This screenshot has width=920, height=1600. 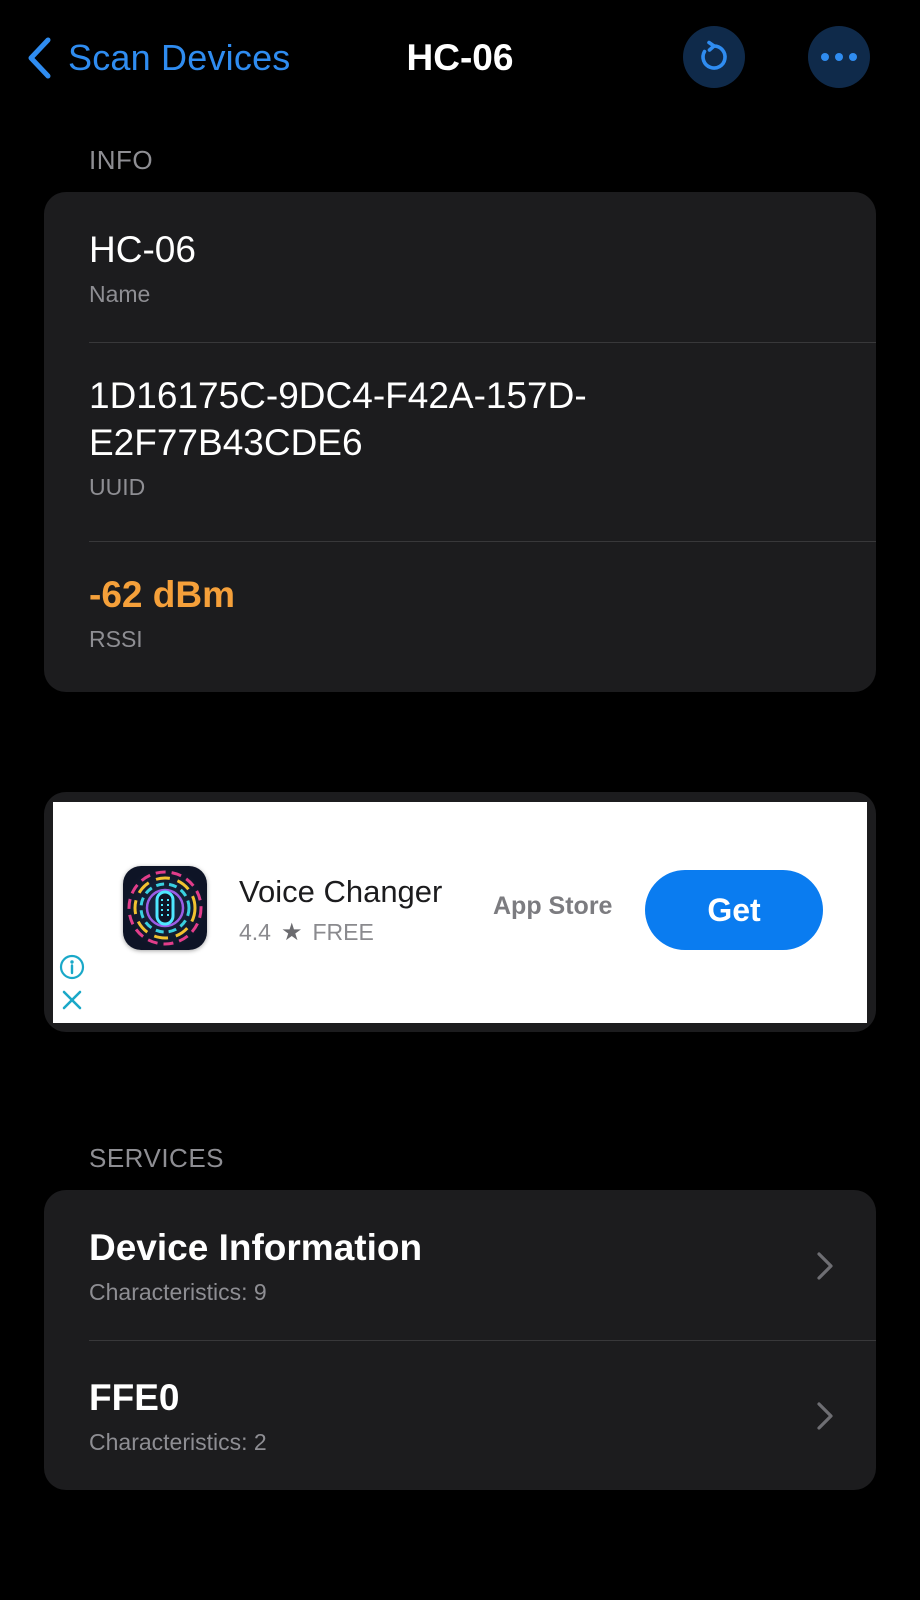 What do you see at coordinates (120, 294) in the screenshot?
I see `device-name-label: Name` at bounding box center [120, 294].